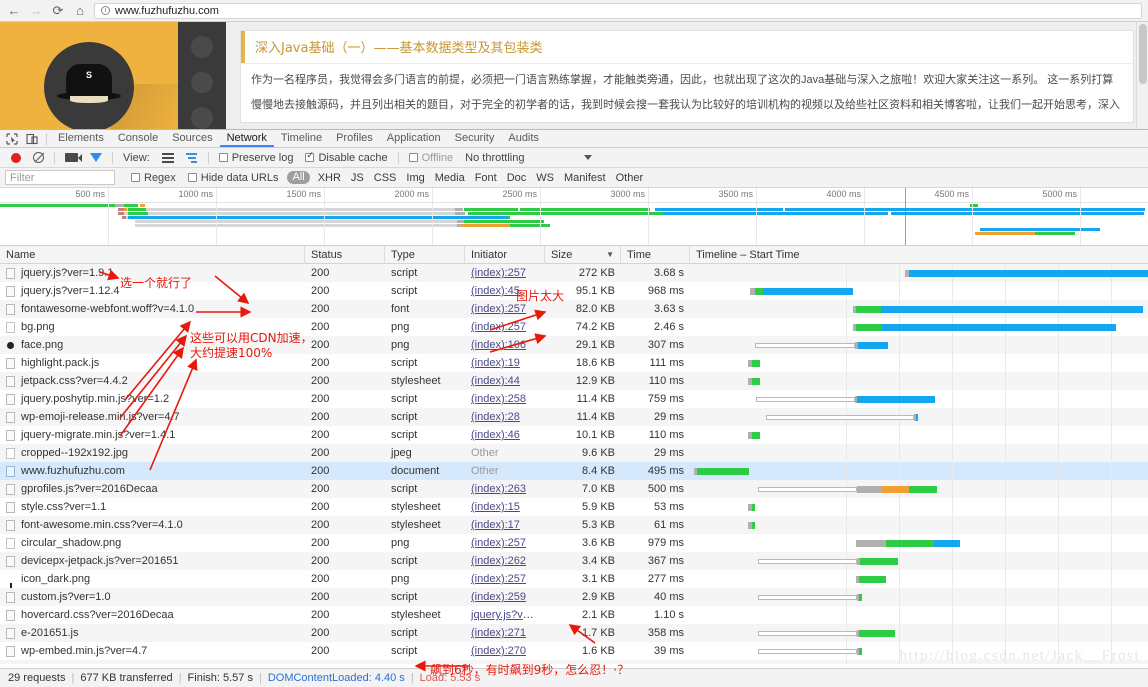 The height and width of the screenshot is (687, 1148). What do you see at coordinates (168, 158) in the screenshot?
I see `view-list-button` at bounding box center [168, 158].